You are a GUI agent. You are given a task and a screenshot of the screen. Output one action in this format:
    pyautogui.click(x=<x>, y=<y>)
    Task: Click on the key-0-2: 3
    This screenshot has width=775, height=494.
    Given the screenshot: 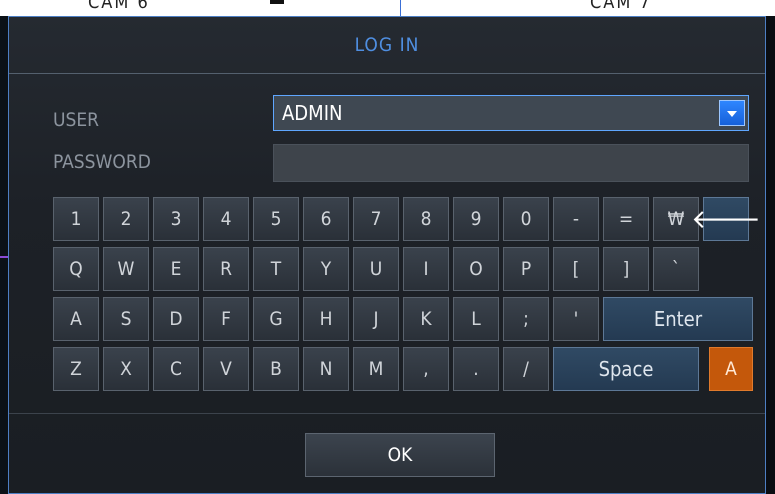 What is the action you would take?
    pyautogui.click(x=176, y=219)
    